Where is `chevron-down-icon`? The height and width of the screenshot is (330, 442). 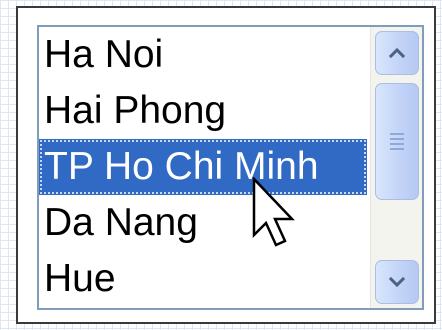
chevron-down-icon is located at coordinates (397, 282).